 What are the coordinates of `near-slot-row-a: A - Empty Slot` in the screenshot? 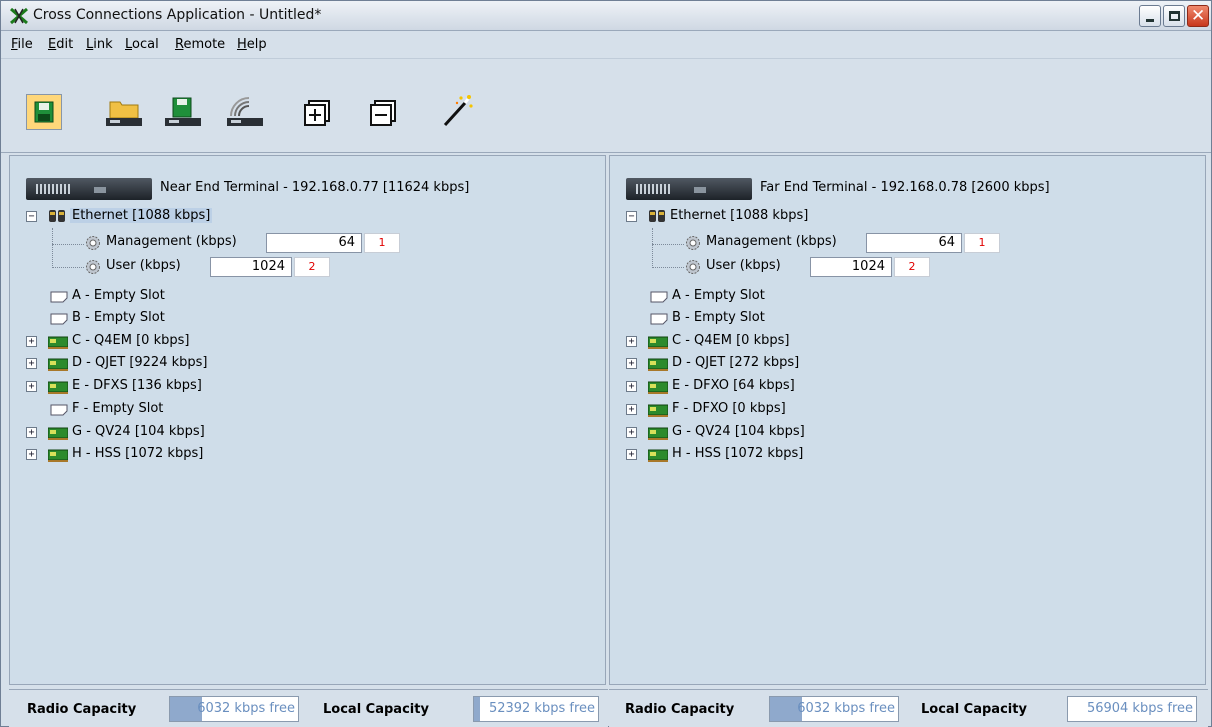 It's located at (174, 297).